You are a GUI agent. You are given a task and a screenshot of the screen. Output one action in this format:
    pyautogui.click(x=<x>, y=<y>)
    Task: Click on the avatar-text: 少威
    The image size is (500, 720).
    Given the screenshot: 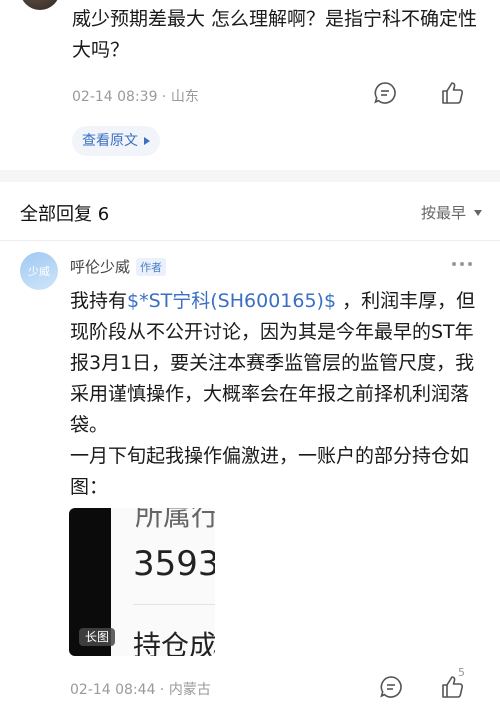 What is the action you would take?
    pyautogui.click(x=39, y=271)
    